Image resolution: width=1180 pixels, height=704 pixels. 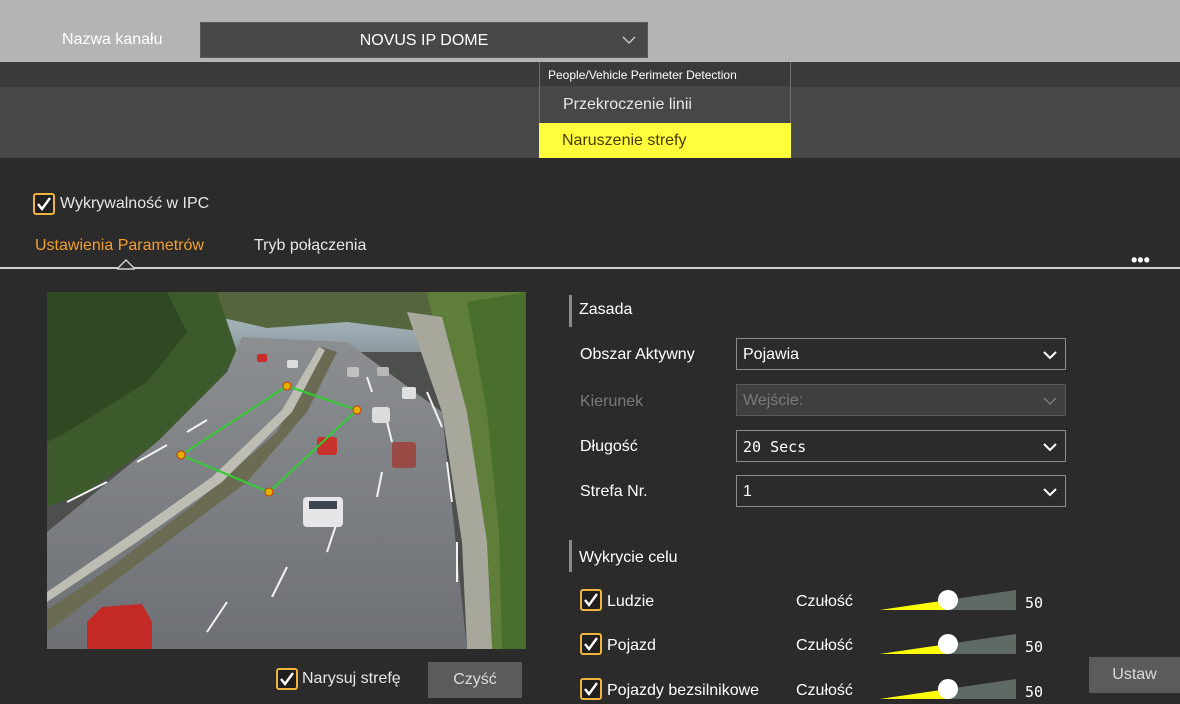 What do you see at coordinates (901, 446) in the screenshot?
I see `duration-select: 20 Secs` at bounding box center [901, 446].